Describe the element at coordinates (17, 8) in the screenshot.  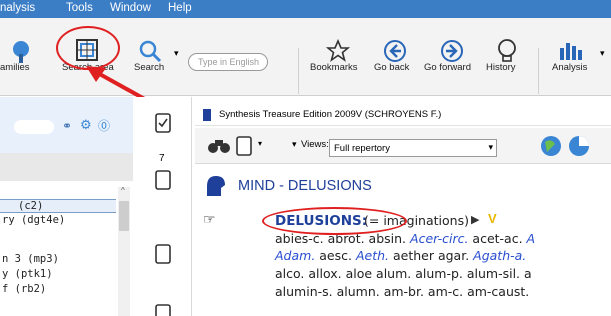
I see `menu-analysis: nalysis` at that location.